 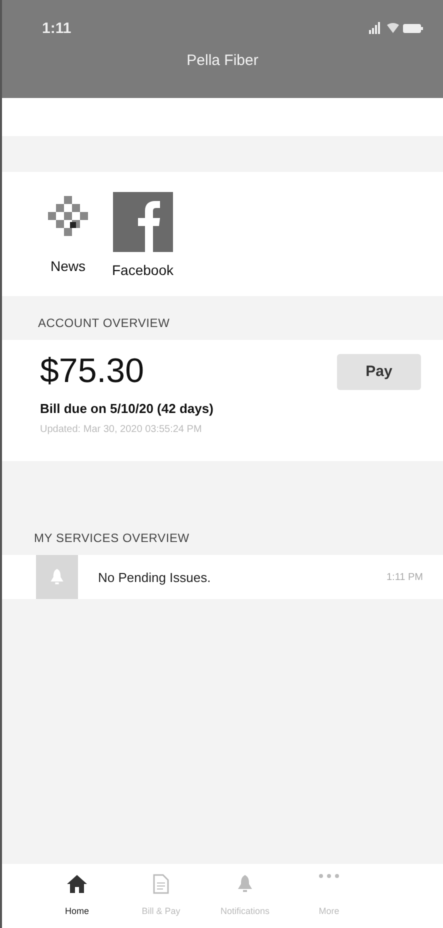 I want to click on status-icons, so click(x=396, y=28).